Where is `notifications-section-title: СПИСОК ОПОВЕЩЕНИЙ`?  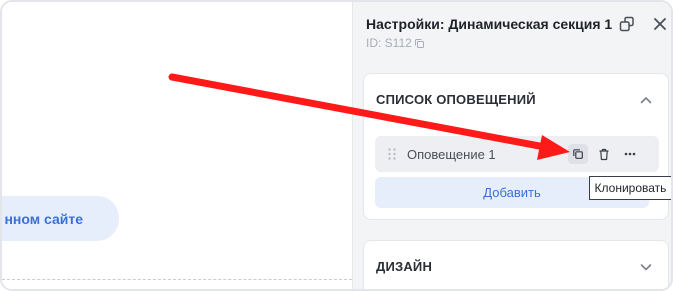
notifications-section-title: СПИСОК ОПОВЕЩЕНИЙ is located at coordinates (456, 99).